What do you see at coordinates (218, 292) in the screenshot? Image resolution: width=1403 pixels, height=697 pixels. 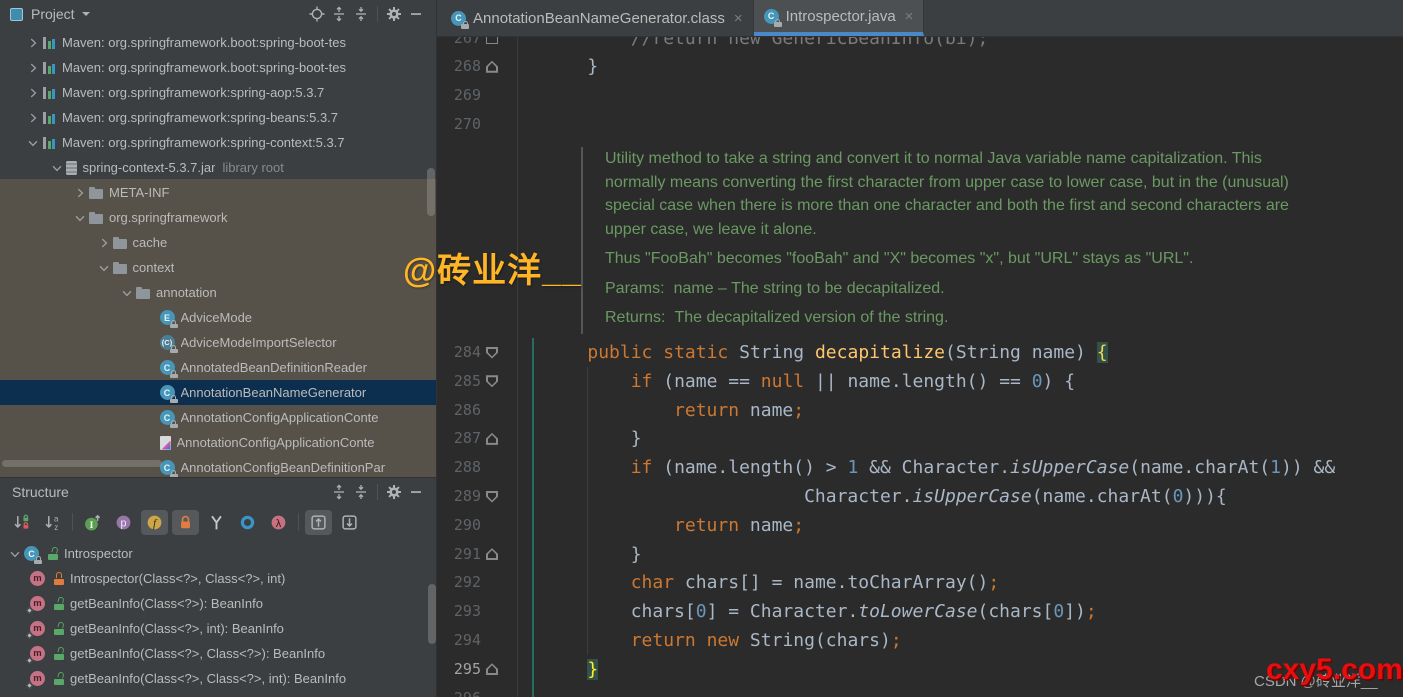 I see `project-tree-item: annotation` at bounding box center [218, 292].